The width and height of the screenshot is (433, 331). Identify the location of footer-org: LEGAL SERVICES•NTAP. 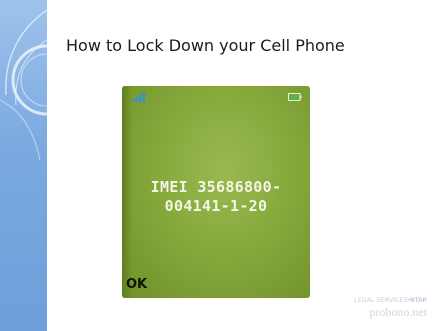
(390, 301).